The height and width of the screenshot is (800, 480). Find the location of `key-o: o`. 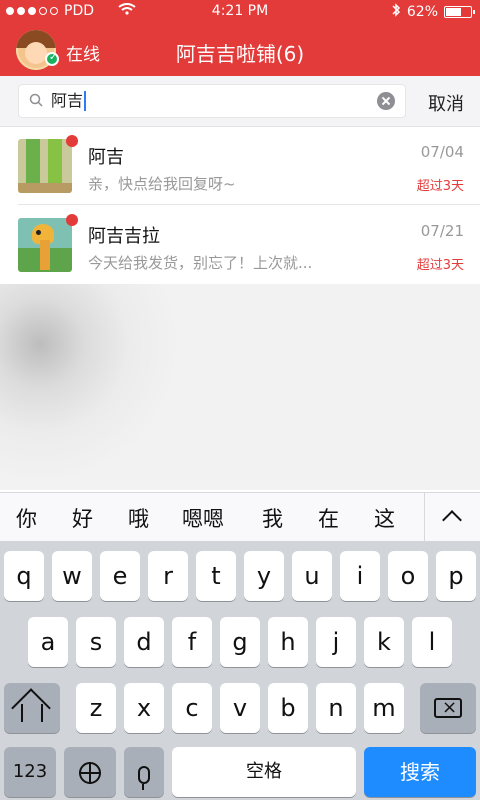

key-o: o is located at coordinates (408, 576).